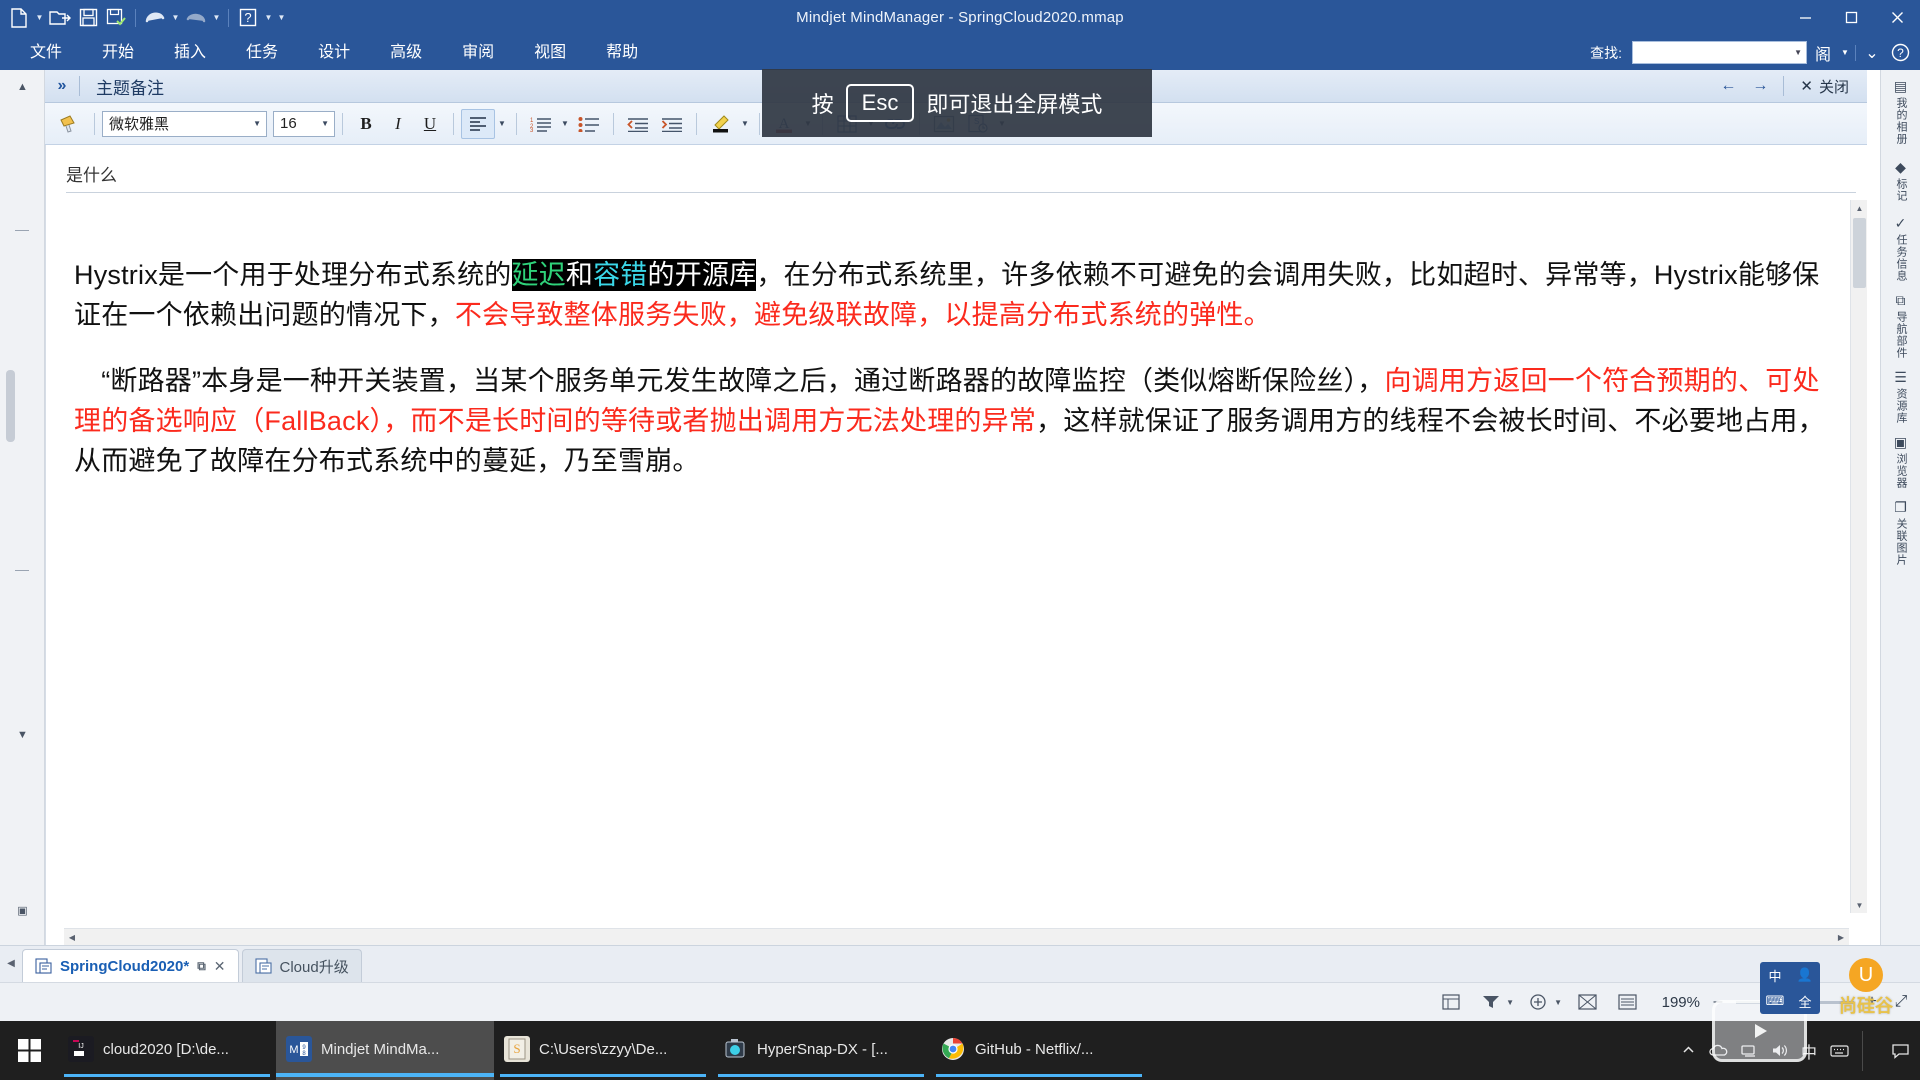  Describe the element at coordinates (1859, 253) in the screenshot. I see `editor-scroll-thumb` at that location.